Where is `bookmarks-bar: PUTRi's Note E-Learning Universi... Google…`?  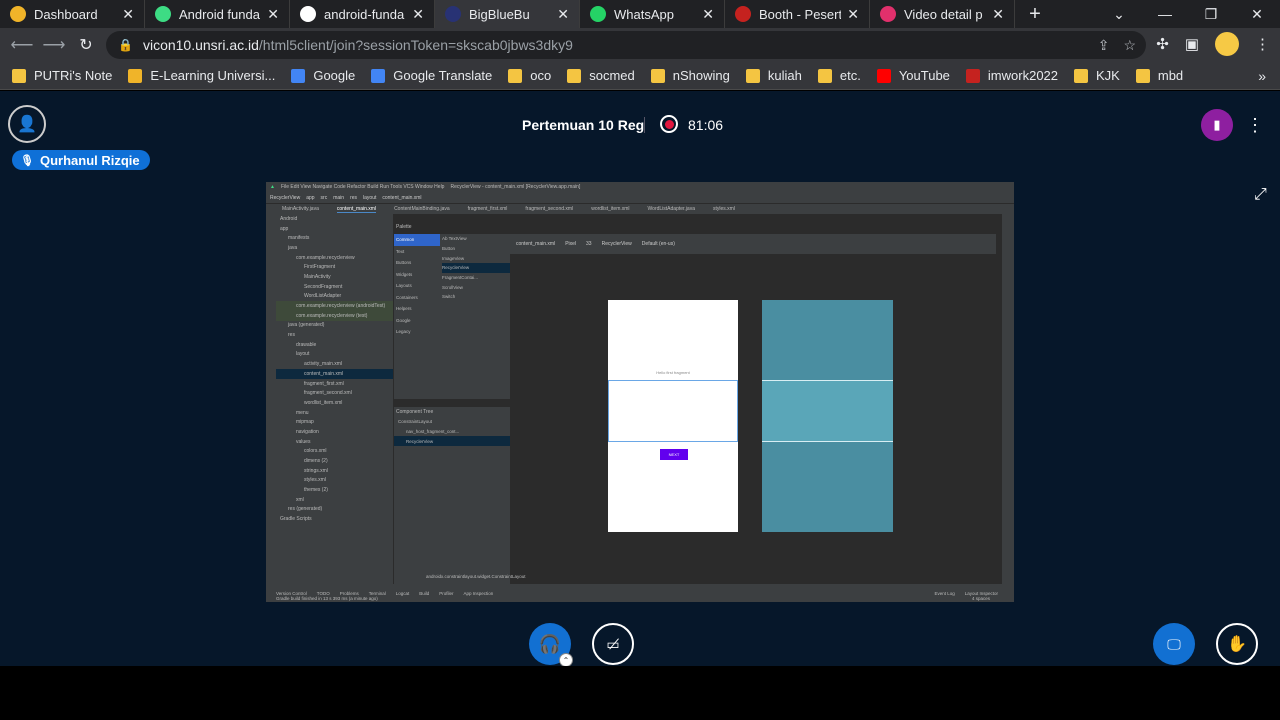
bookmarks-bar: PUTRi's Note E-Learning Universi... Google… is located at coordinates (640, 76).